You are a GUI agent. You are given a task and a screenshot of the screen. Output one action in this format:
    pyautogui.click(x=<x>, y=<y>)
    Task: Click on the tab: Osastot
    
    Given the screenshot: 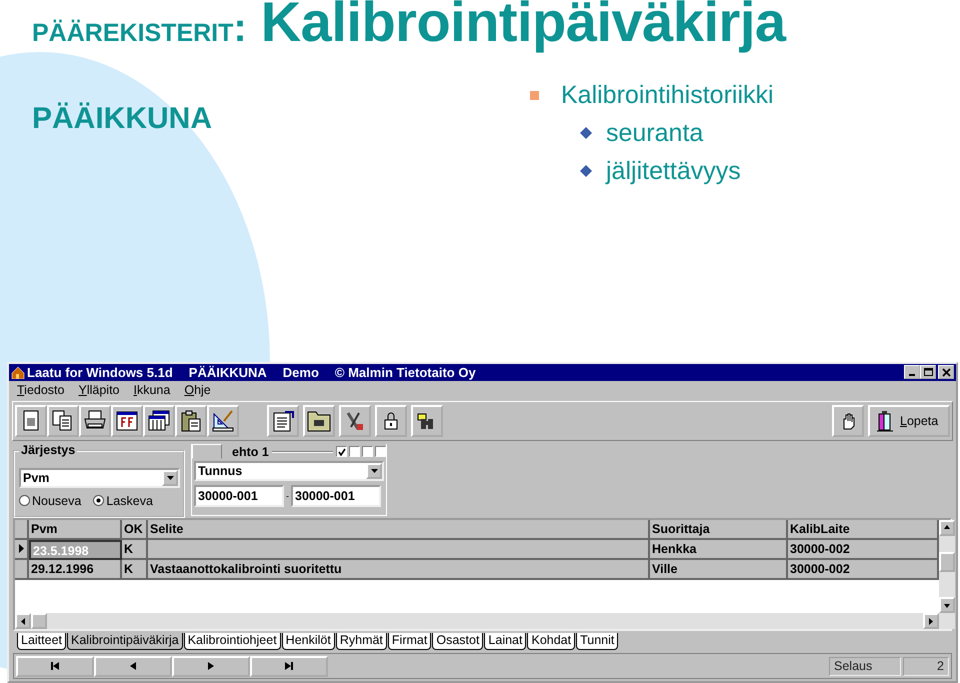 What is the action you would take?
    pyautogui.click(x=458, y=641)
    